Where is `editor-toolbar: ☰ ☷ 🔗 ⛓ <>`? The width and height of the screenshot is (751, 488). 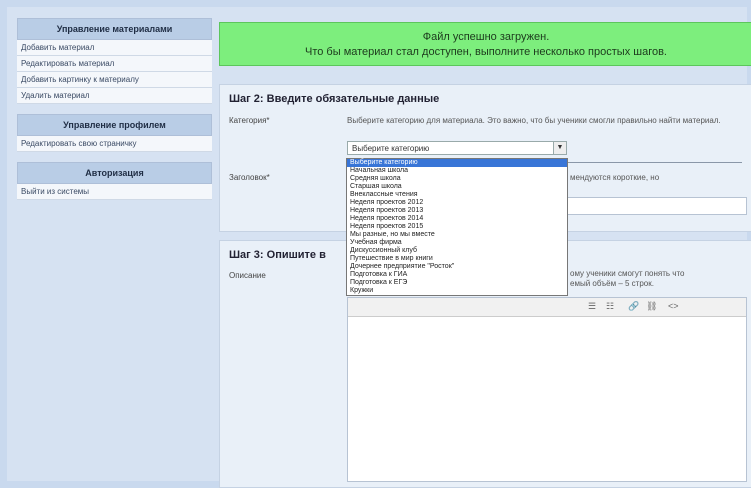 editor-toolbar: ☰ ☷ 🔗 ⛓ <> is located at coordinates (547, 307).